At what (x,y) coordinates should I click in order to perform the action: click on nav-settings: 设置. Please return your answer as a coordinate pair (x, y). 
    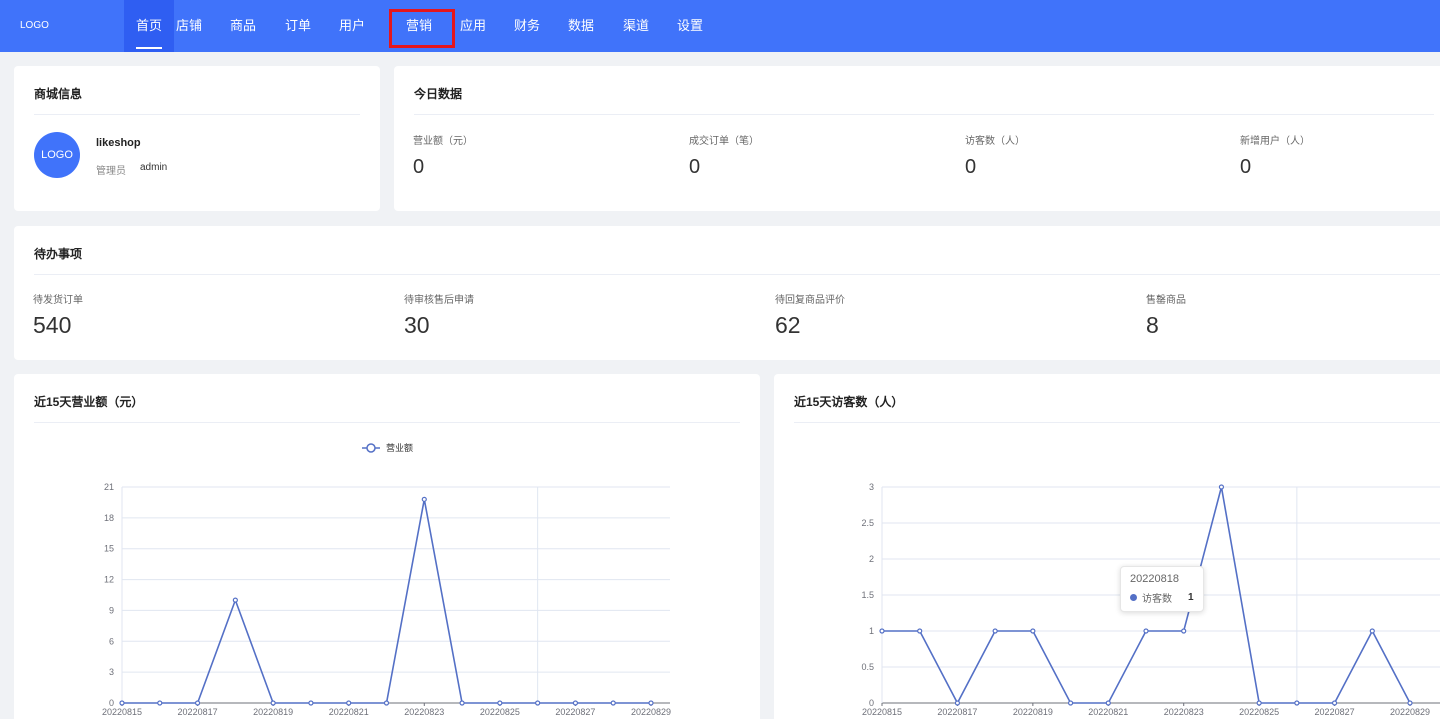
    Looking at the image, I should click on (690, 26).